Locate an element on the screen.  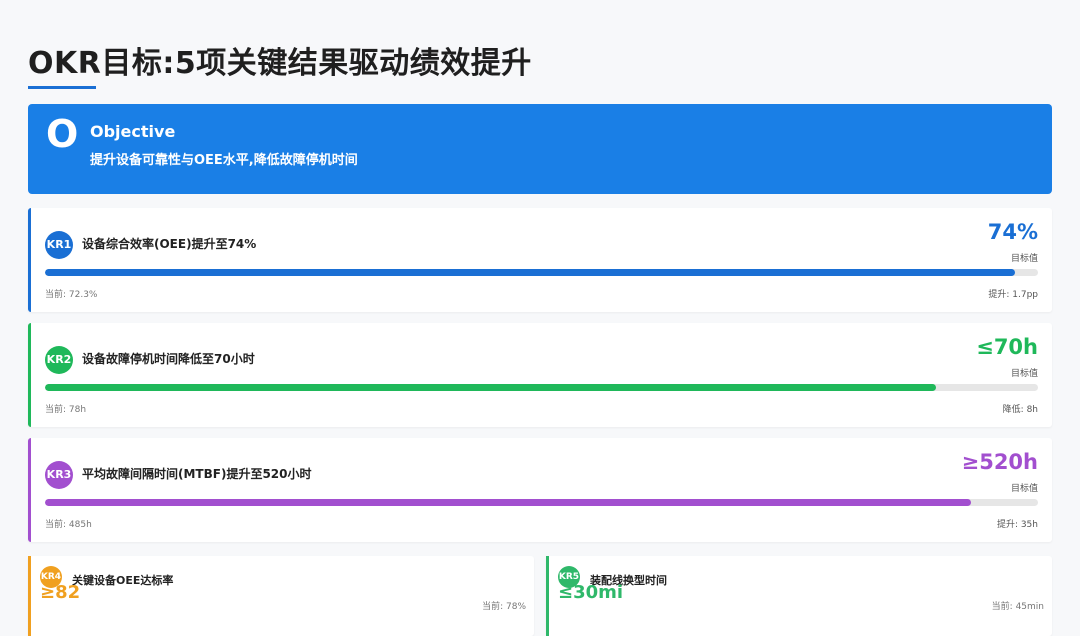
objective-card: O Objective 提升设备可靠性与OEE水平,降低故障停机时间 is located at coordinates (540, 149).